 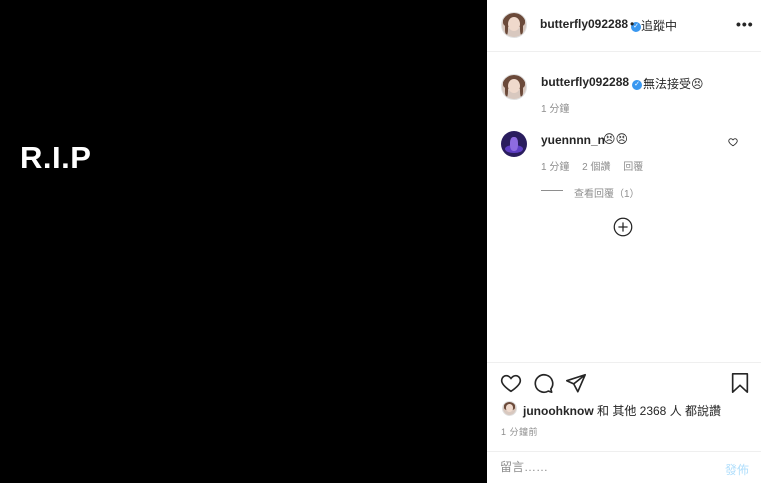 I want to click on verified-badge-icon: ✓, so click(x=637, y=85).